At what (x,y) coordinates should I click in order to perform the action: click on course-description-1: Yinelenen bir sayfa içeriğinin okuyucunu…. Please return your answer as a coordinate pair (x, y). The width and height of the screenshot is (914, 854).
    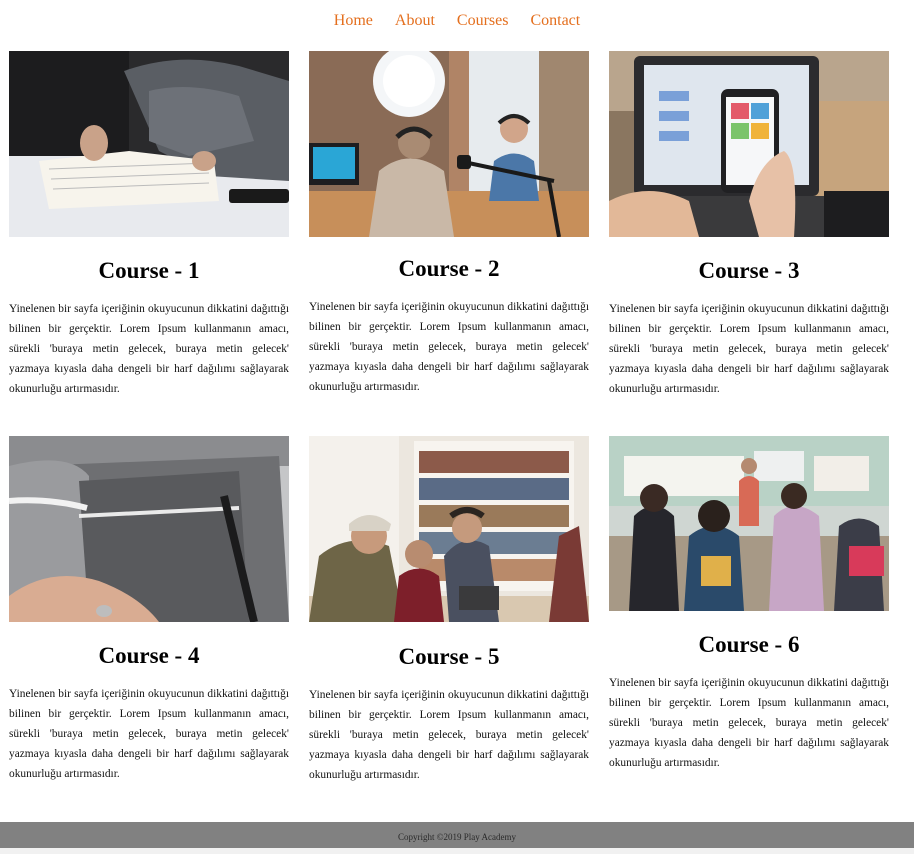
    Looking at the image, I should click on (149, 349).